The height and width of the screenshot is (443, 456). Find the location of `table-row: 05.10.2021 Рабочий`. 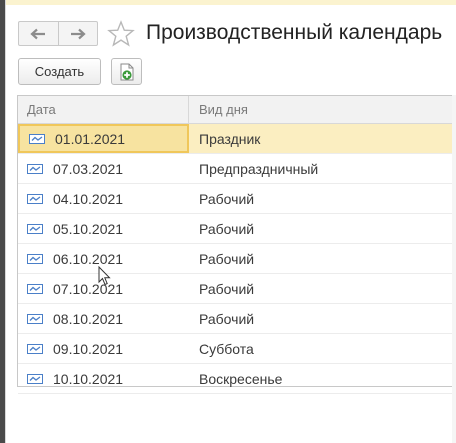

table-row: 05.10.2021 Рабочий is located at coordinates (237, 229).